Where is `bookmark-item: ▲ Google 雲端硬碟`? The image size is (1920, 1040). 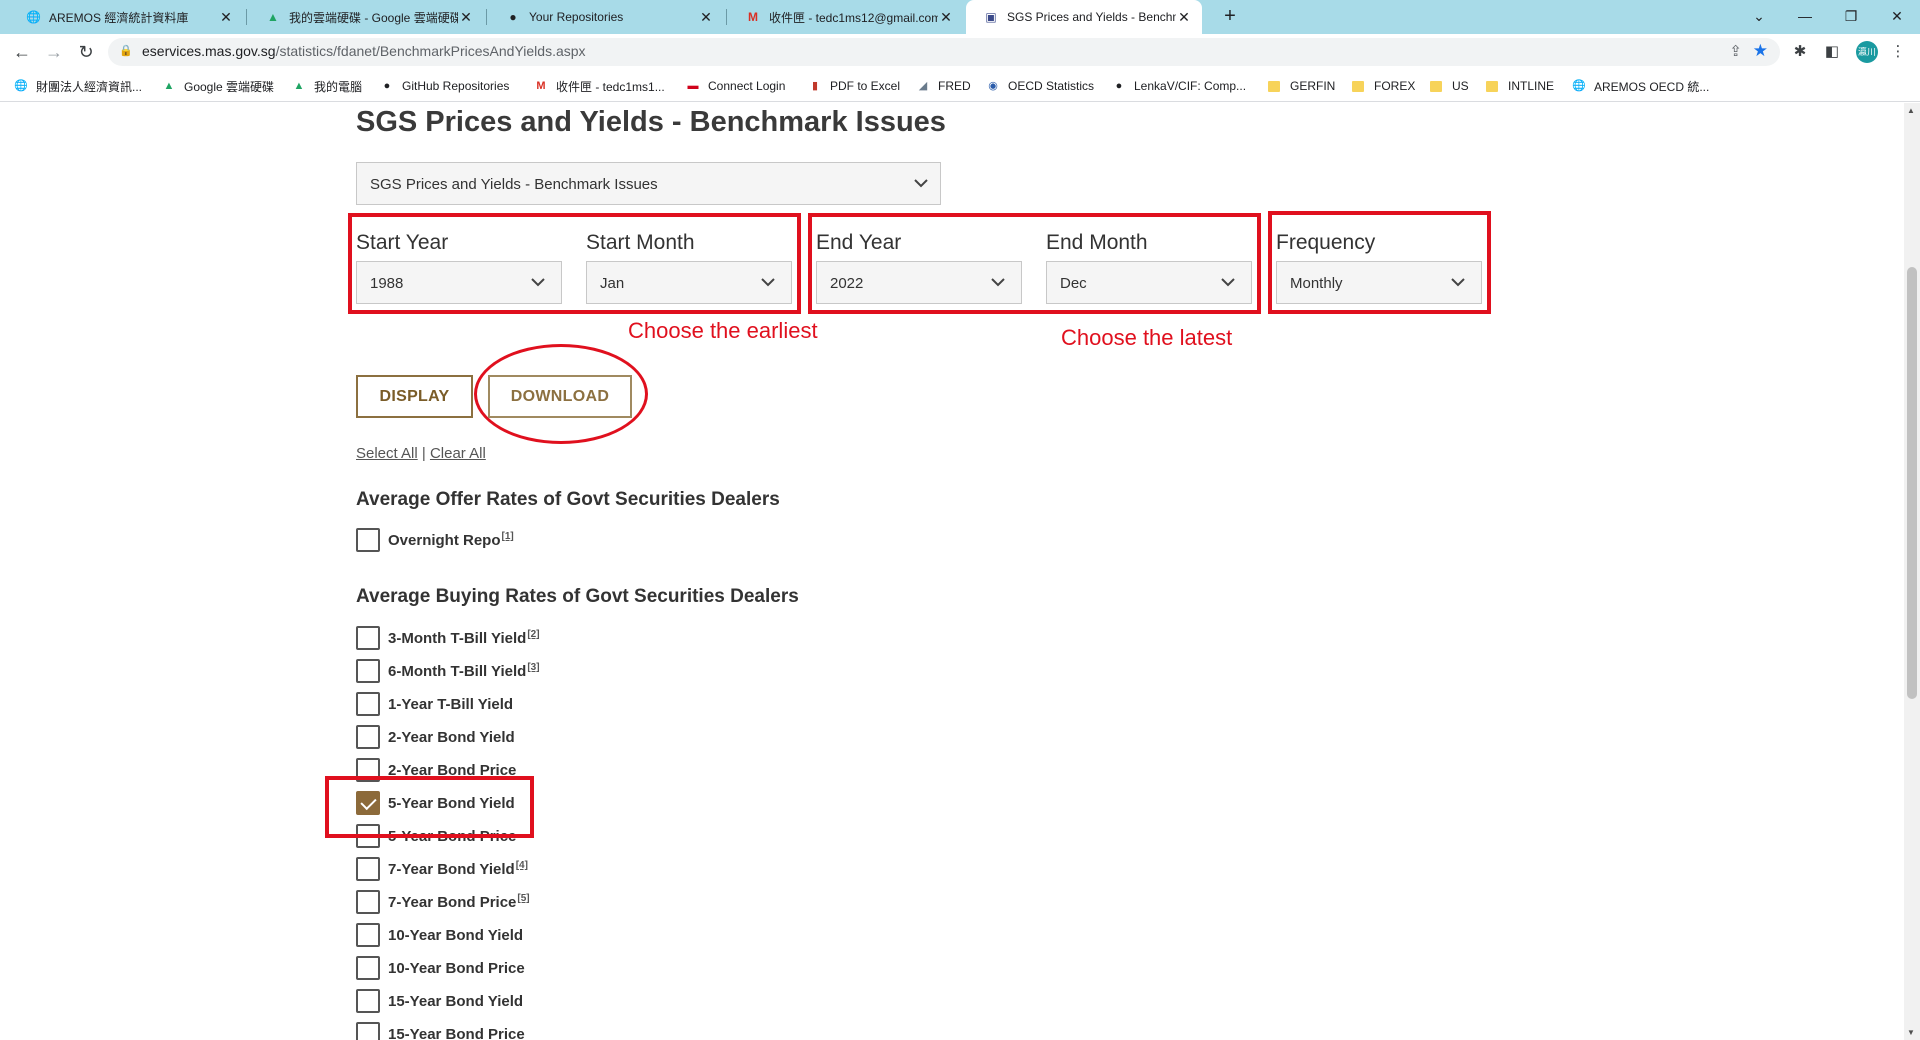
bookmark-item: ▲ Google 雲端硬碟 is located at coordinates (218, 86).